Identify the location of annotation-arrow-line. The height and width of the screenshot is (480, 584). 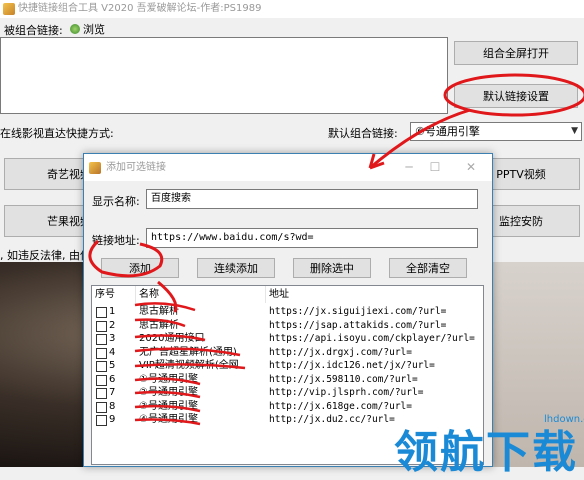
(420, 139).